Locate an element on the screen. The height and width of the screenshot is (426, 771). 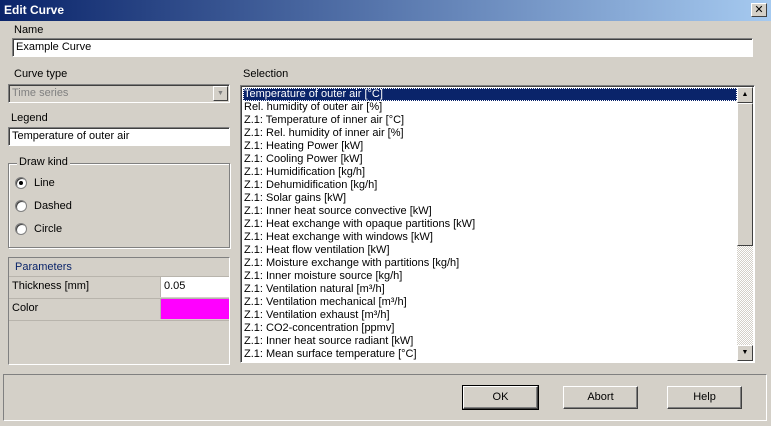
radio-circle: Circle is located at coordinates (38, 229).